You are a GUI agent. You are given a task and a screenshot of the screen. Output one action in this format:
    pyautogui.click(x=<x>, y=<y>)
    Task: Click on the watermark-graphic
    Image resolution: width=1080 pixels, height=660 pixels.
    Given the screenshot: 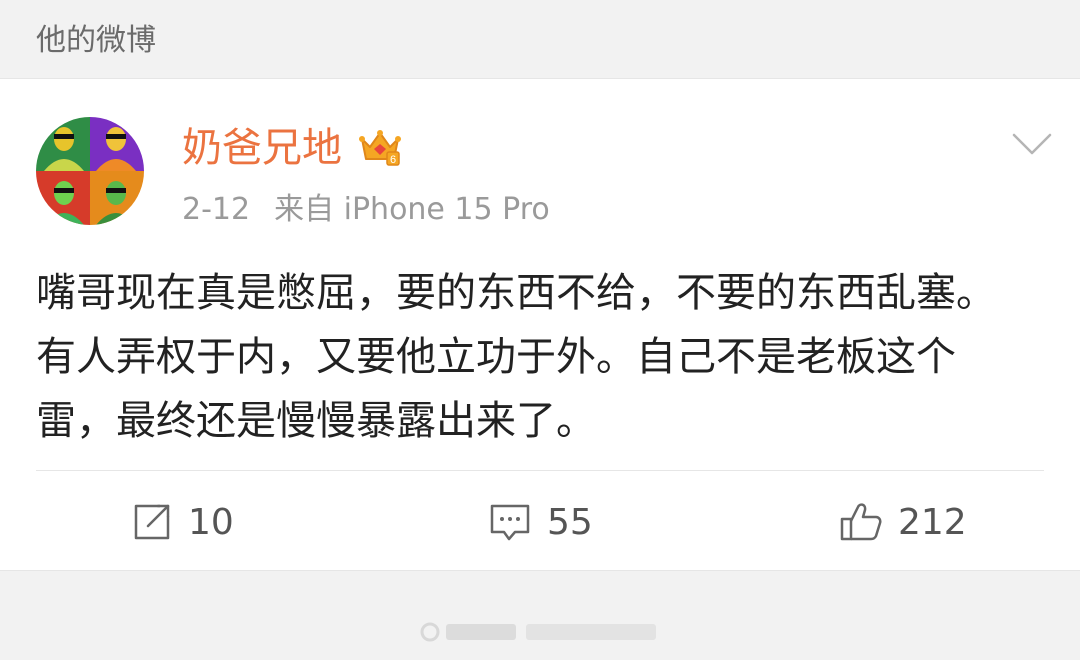 What is the action you would take?
    pyautogui.click(x=541, y=632)
    